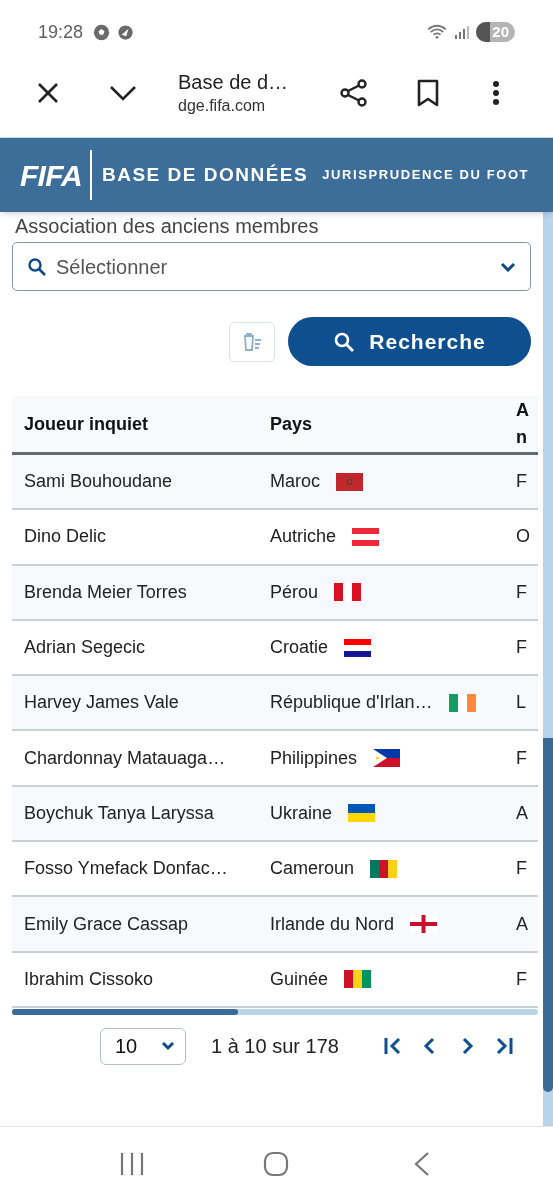  Describe the element at coordinates (275, 1047) in the screenshot. I see `page-range: 1 à 10 sur 178` at that location.